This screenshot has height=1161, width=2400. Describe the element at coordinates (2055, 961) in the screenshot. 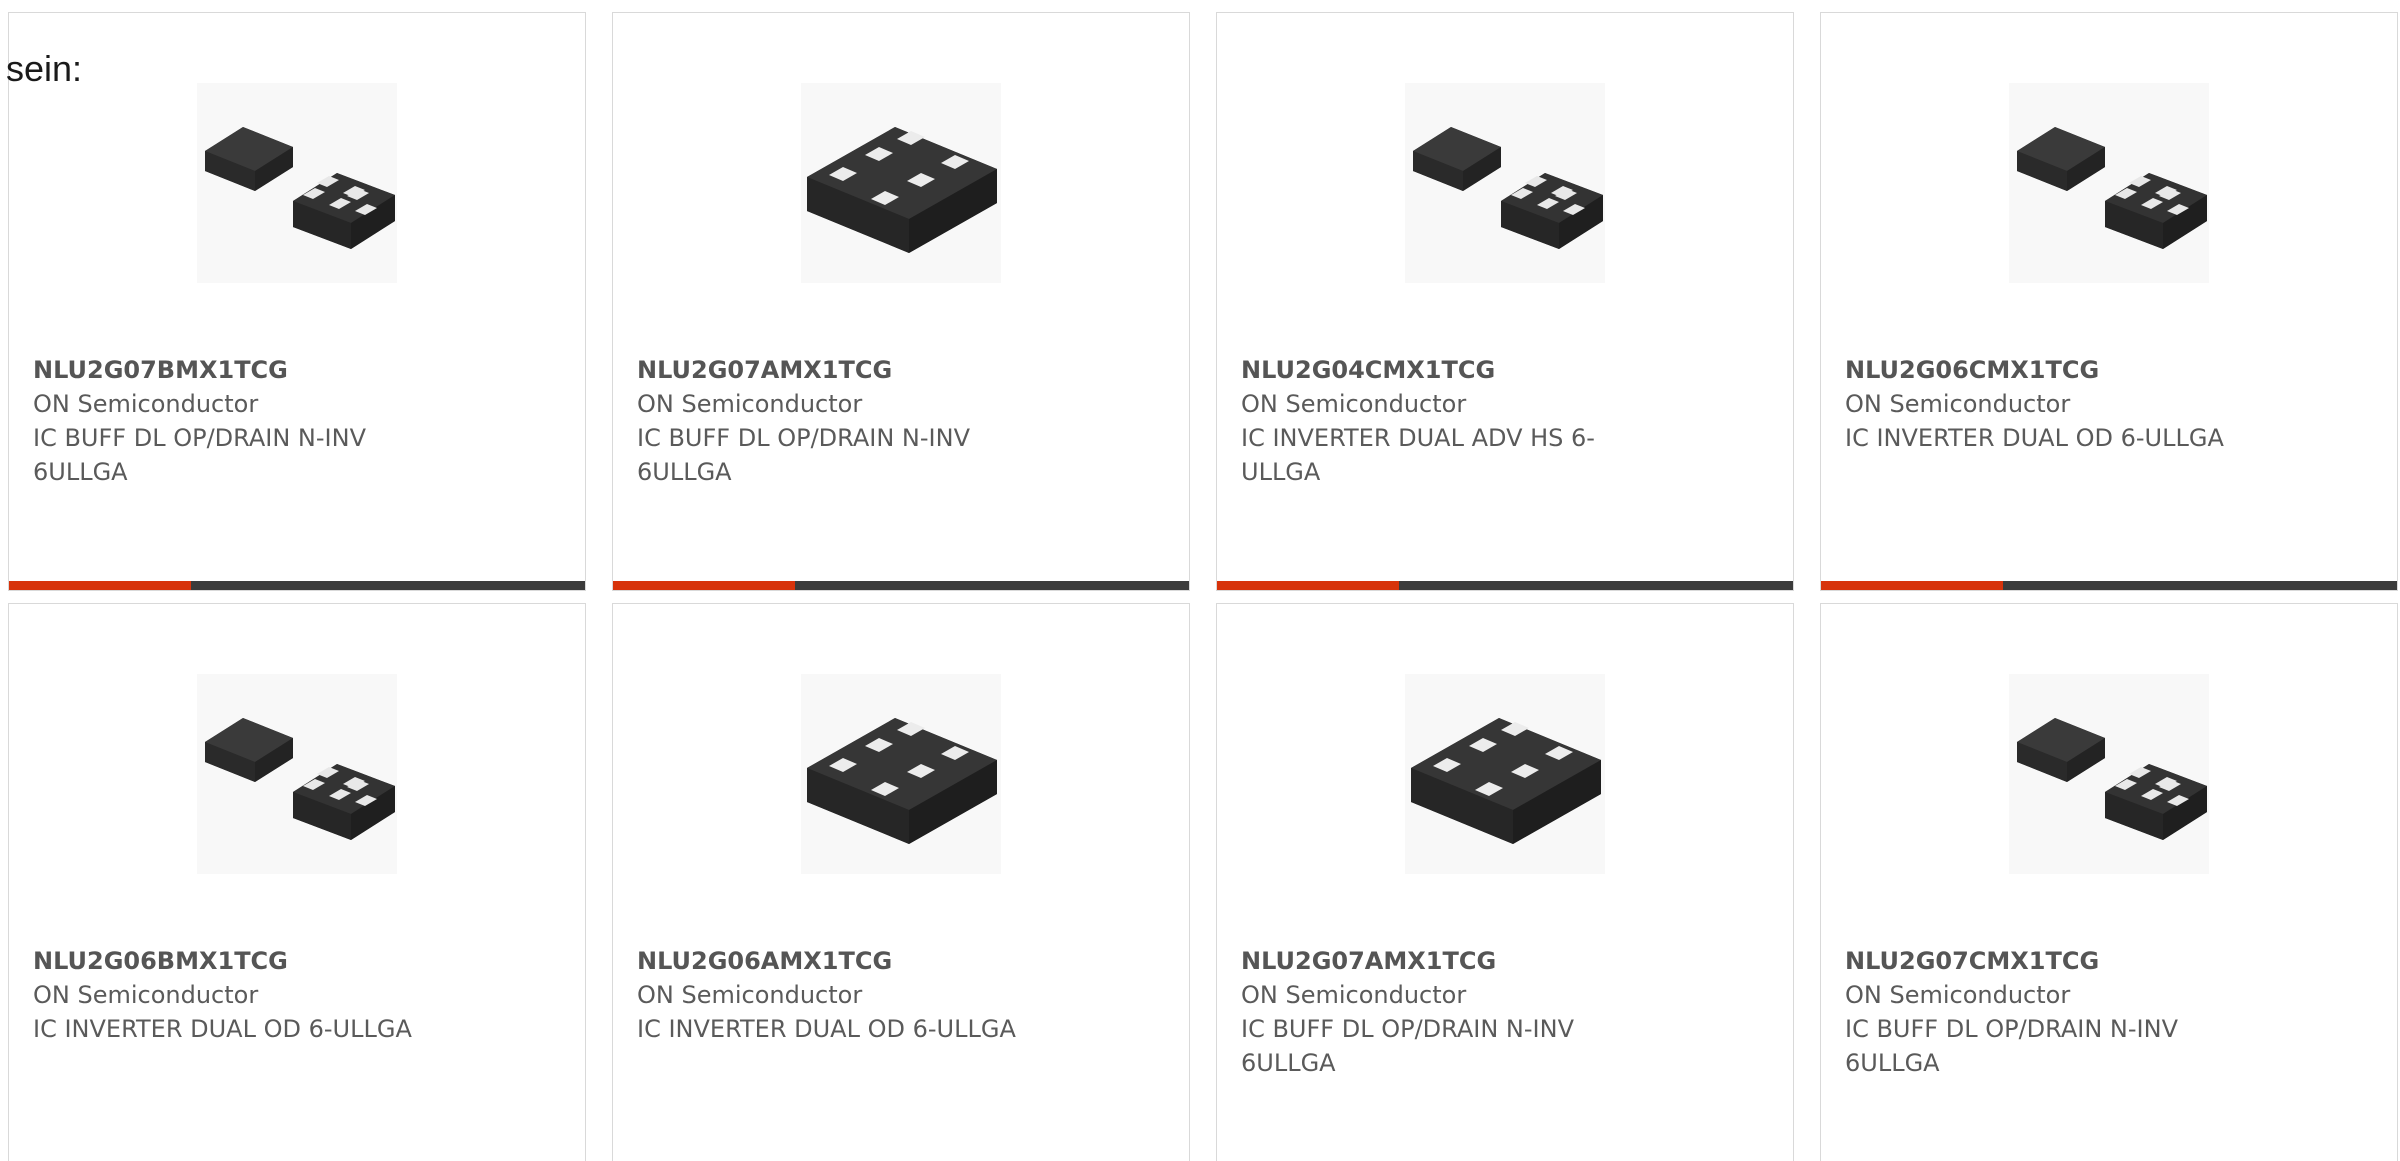

I see `part-number-link: NLU2G07CMX1TCG` at that location.